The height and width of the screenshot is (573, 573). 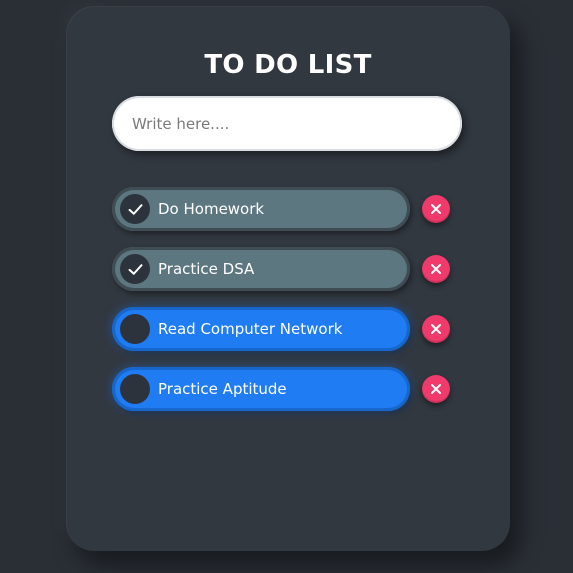 I want to click on task-item: Read Computer Network, so click(x=287, y=329).